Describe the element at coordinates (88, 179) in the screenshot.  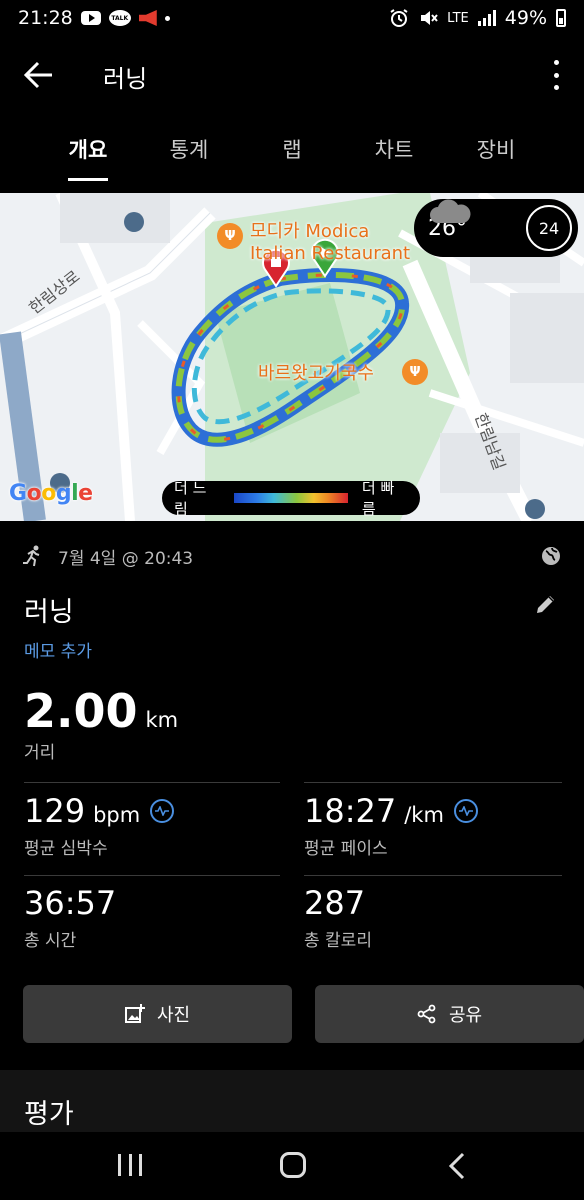
I see `active-tab-indicator` at that location.